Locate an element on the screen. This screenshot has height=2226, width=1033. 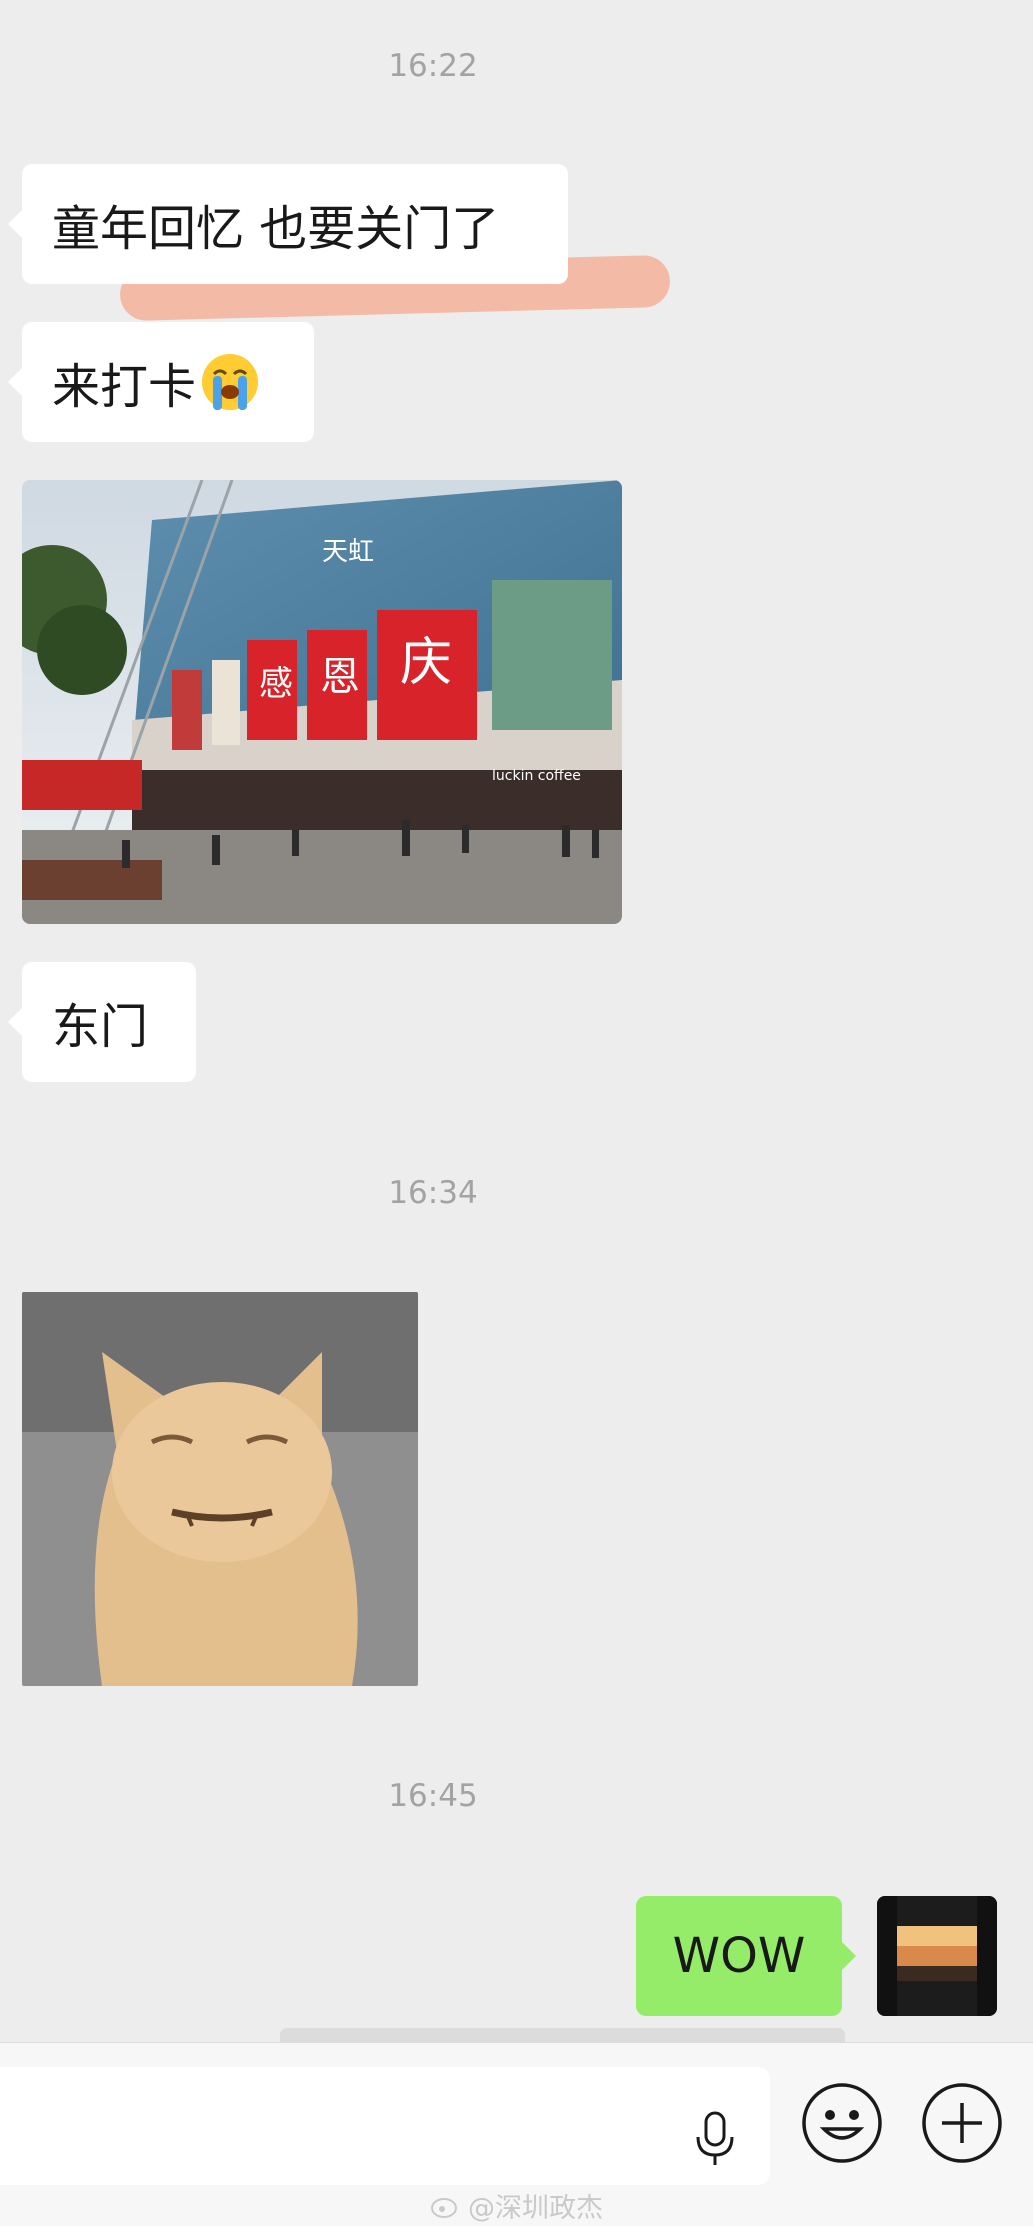
mall-photo: 感 恩 庆 天虹 luckin coffee is located at coordinates (322, 702).